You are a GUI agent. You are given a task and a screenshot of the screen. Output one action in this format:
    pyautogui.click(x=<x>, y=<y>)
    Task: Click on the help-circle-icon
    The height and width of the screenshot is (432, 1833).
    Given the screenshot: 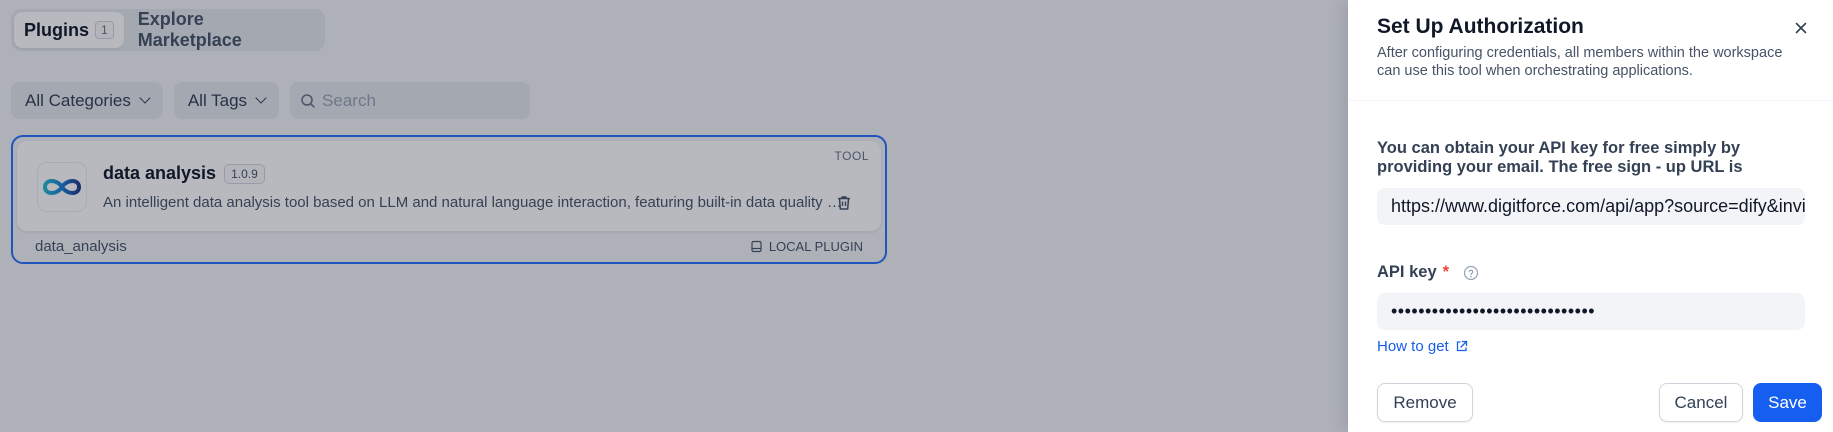 What is the action you would take?
    pyautogui.click(x=1471, y=273)
    